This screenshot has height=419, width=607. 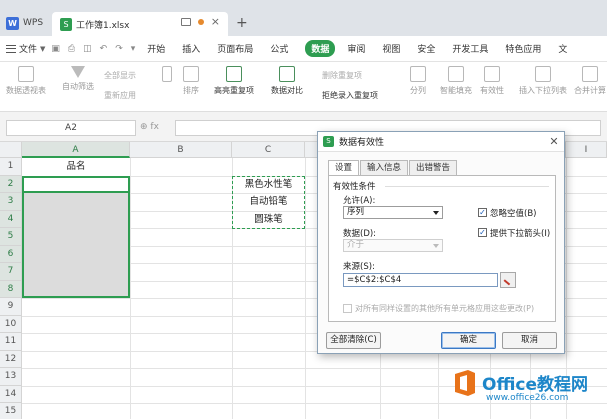 I want to click on wps-home-tab: W WPS, so click(x=24, y=23).